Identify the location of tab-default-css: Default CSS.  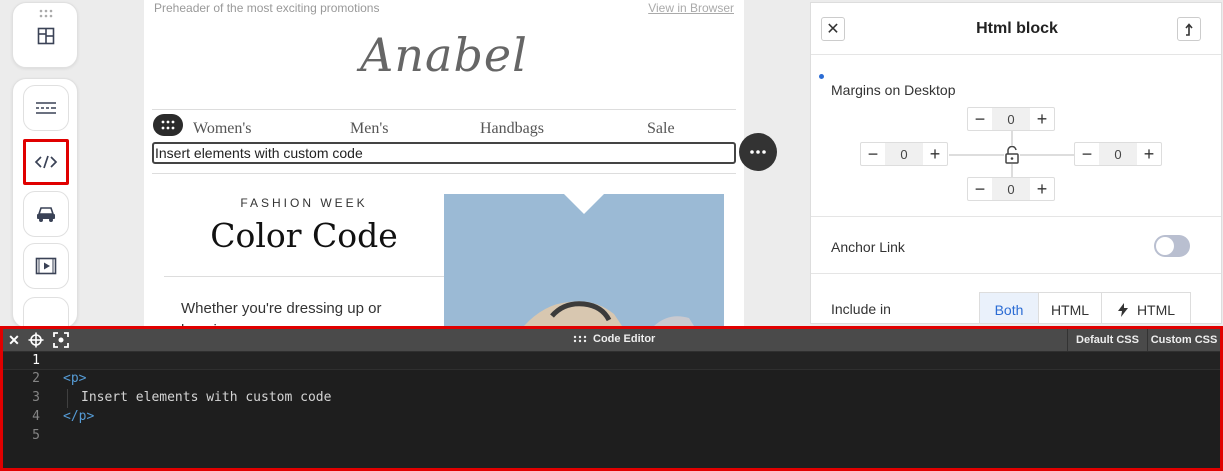
(1107, 340).